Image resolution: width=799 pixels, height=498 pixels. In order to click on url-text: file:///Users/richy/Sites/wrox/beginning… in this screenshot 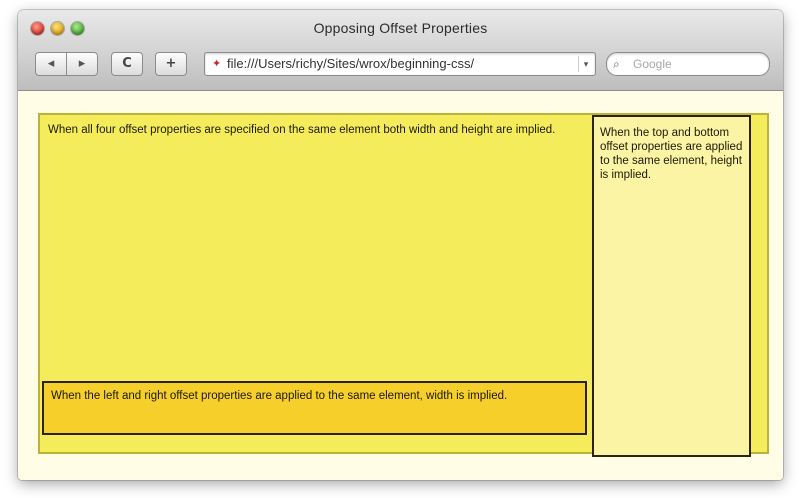, I will do `click(350, 64)`.